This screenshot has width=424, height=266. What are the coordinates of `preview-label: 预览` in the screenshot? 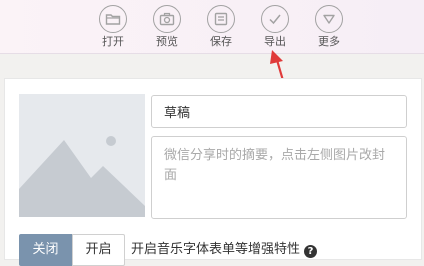 It's located at (167, 41).